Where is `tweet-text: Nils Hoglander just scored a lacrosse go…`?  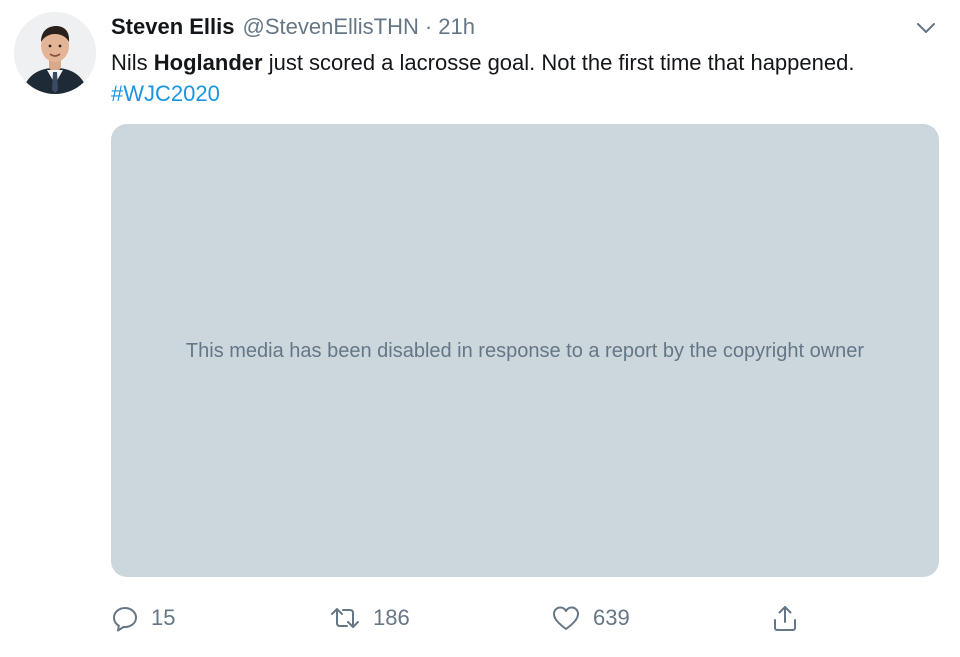
tweet-text: Nils Hoglander just scored a lacrosse go… is located at coordinates (511, 78).